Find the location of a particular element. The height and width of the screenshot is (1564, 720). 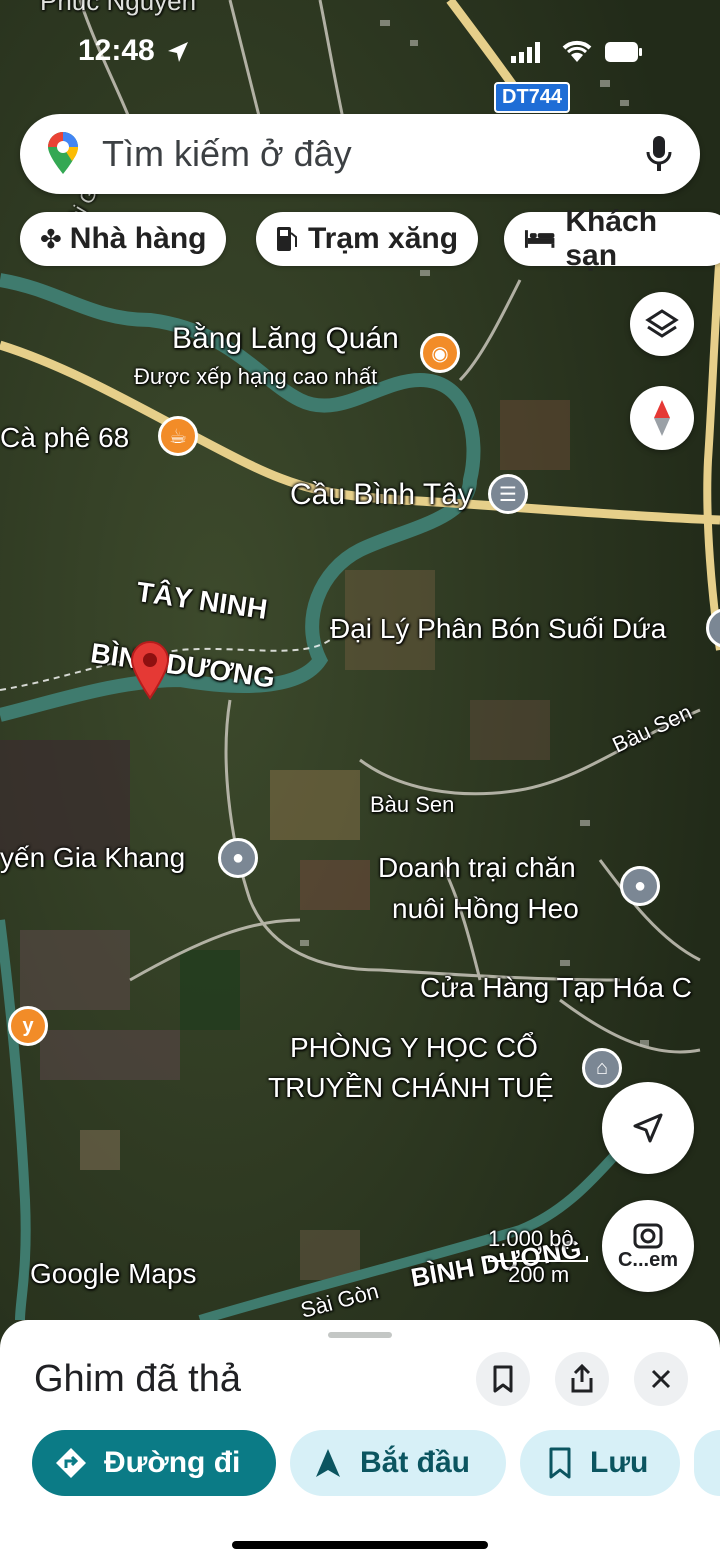

save-label: Lưu is located at coordinates (619, 1462).